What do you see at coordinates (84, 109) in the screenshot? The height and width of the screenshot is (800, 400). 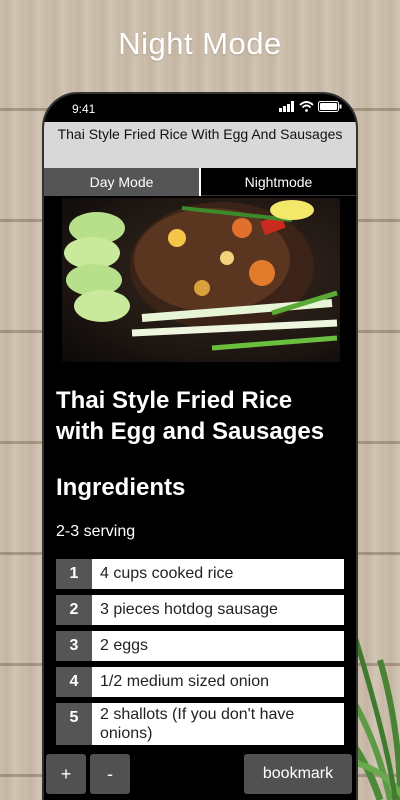 I see `status-time: 9:41` at bounding box center [84, 109].